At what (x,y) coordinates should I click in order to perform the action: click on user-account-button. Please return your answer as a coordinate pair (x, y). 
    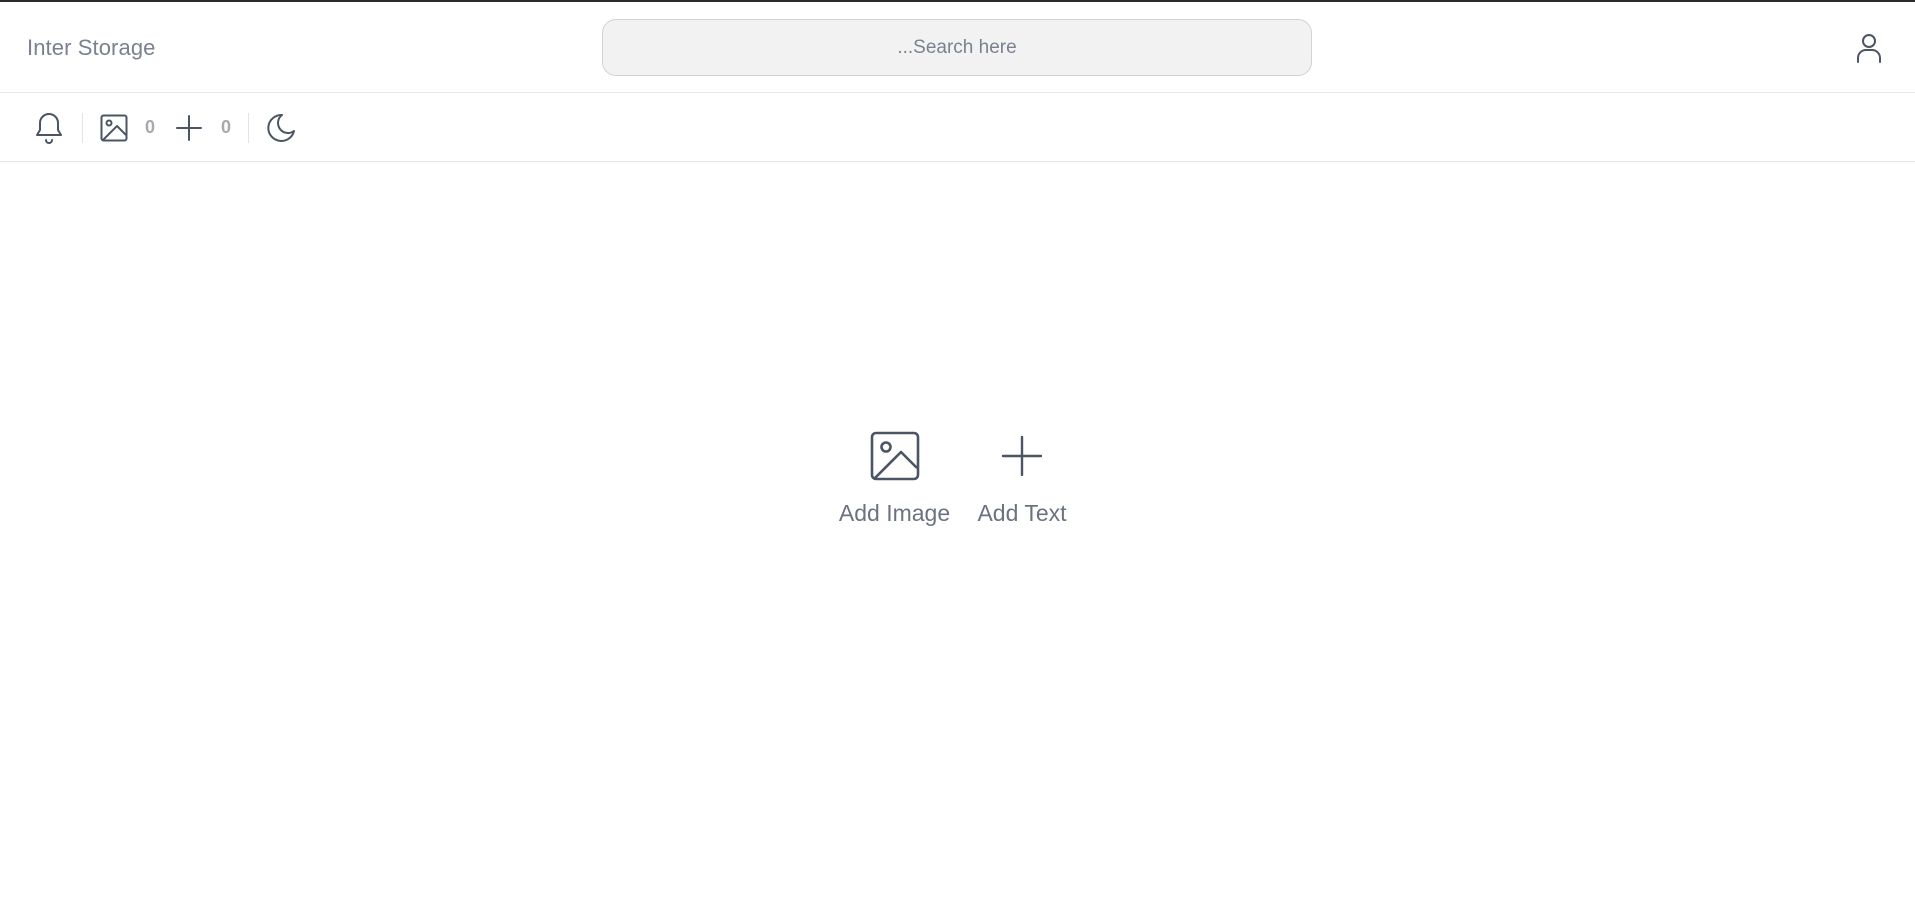
    Looking at the image, I should click on (1869, 48).